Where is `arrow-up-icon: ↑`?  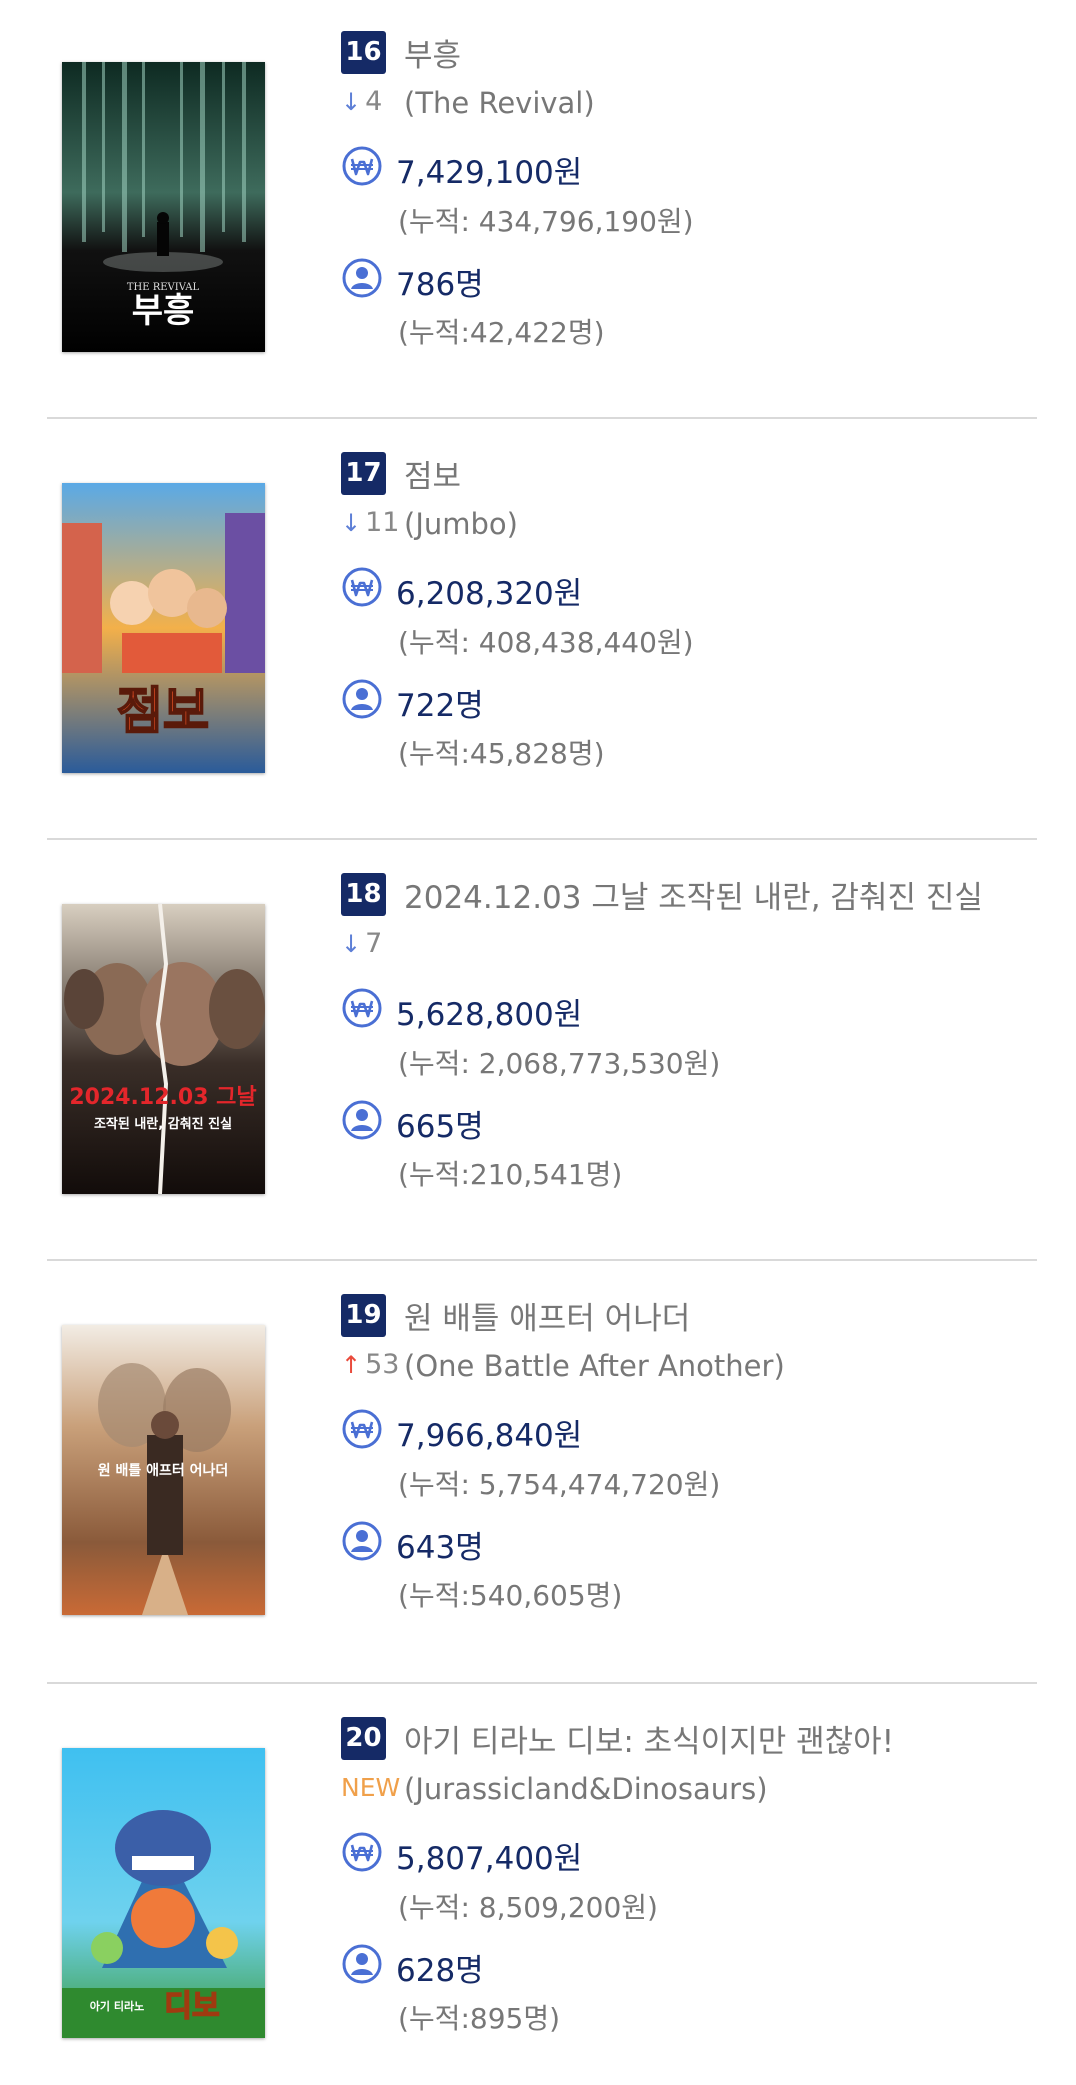
arrow-up-icon: ↑ is located at coordinates (351, 1365).